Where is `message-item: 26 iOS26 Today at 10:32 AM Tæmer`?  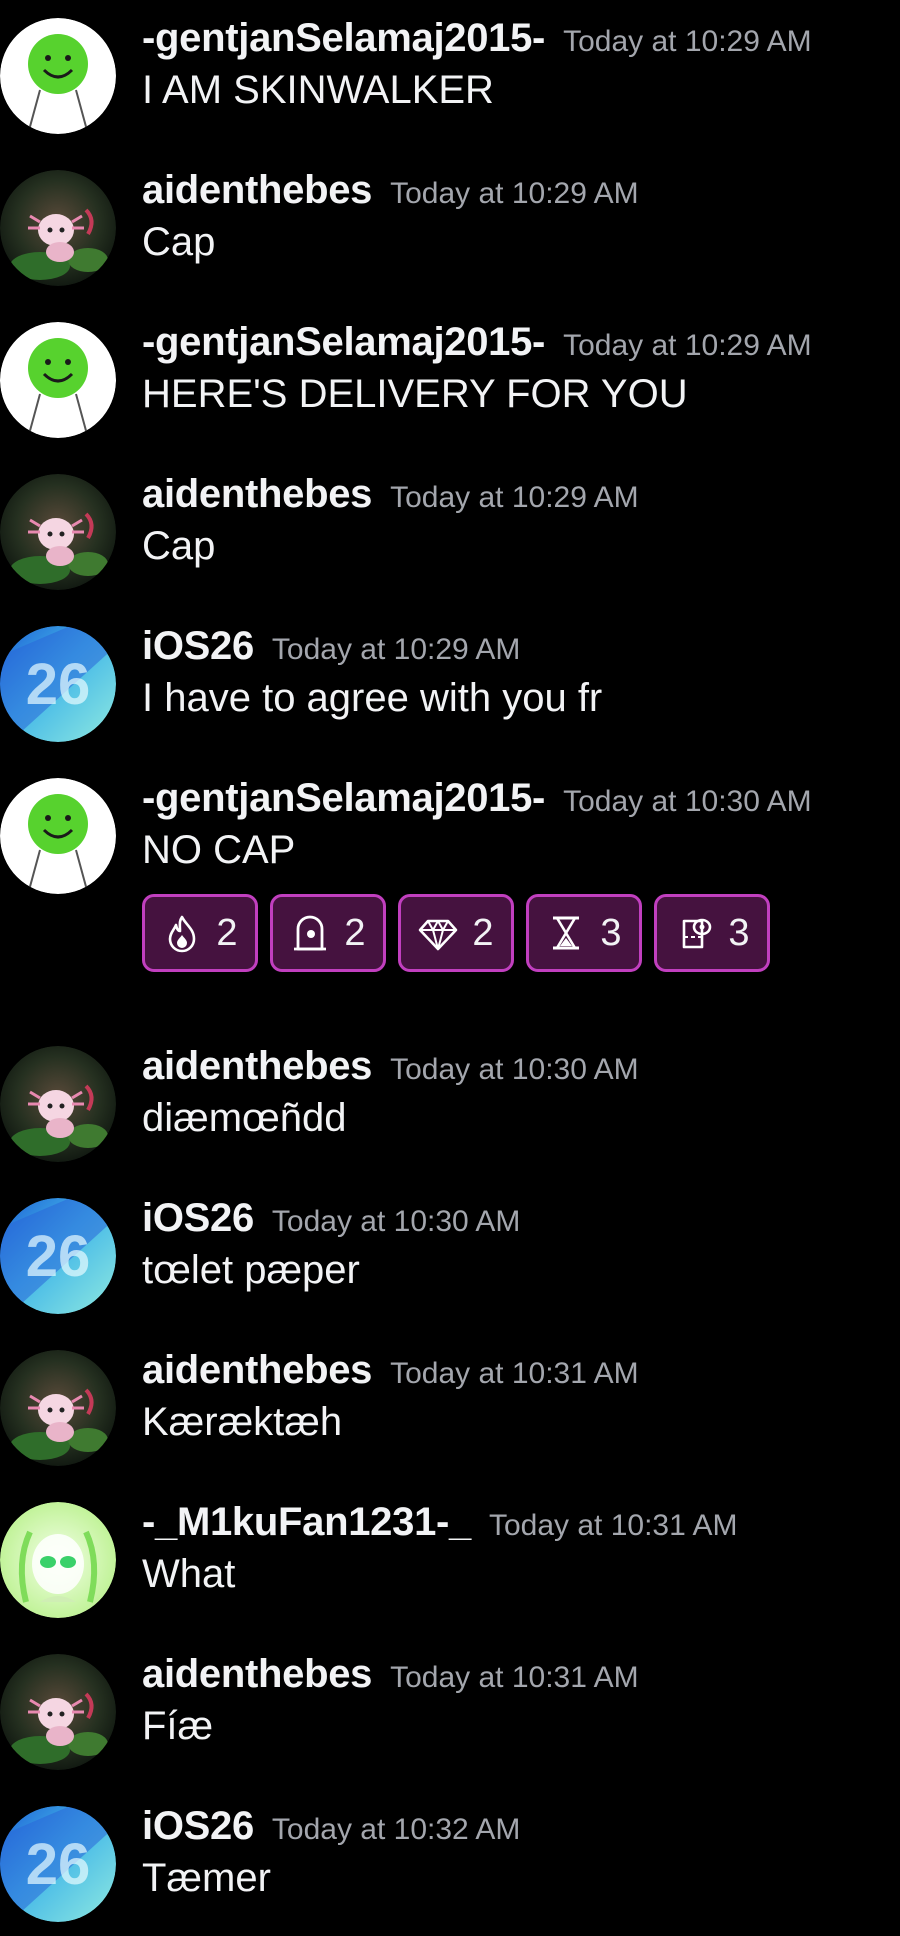 message-item: 26 iOS26 Today at 10:32 AM Tæmer is located at coordinates (450, 1855).